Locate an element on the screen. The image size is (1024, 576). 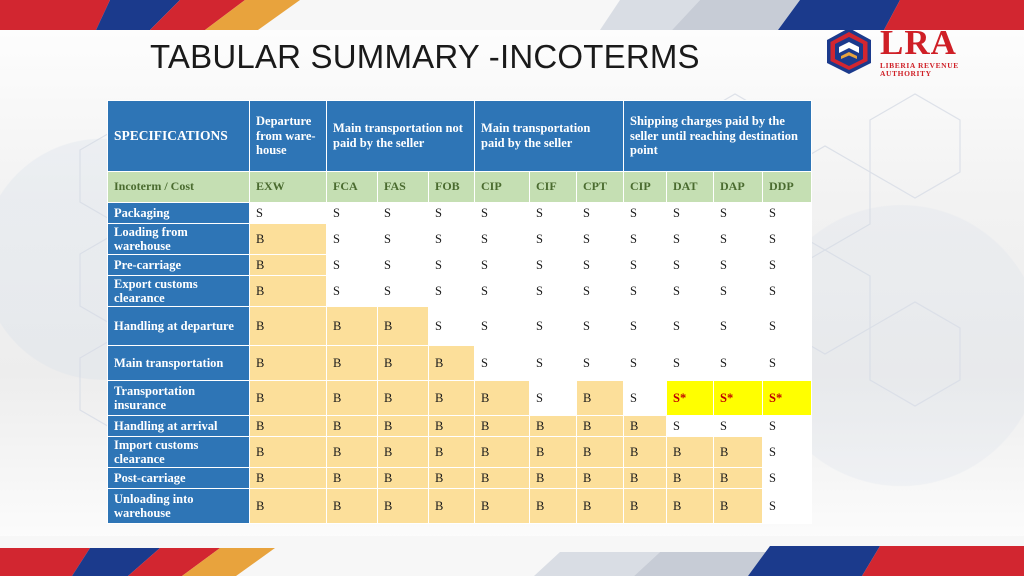
row-label: Handling at departure is located at coordinates (178, 326).